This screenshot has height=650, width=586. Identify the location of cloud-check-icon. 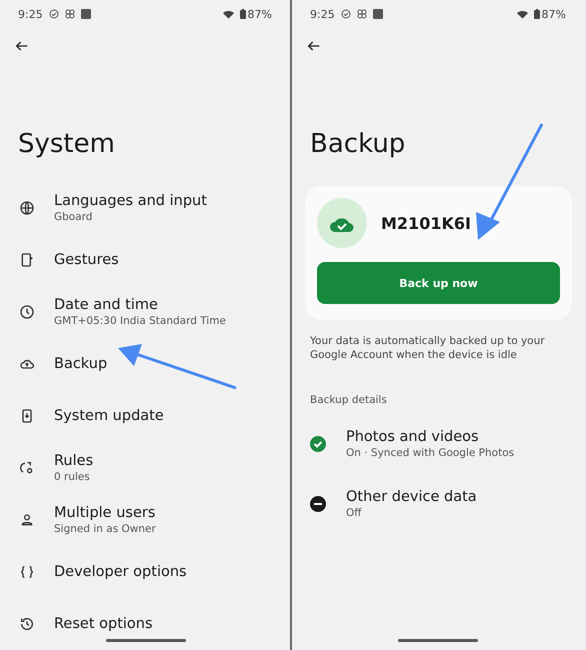
(342, 223).